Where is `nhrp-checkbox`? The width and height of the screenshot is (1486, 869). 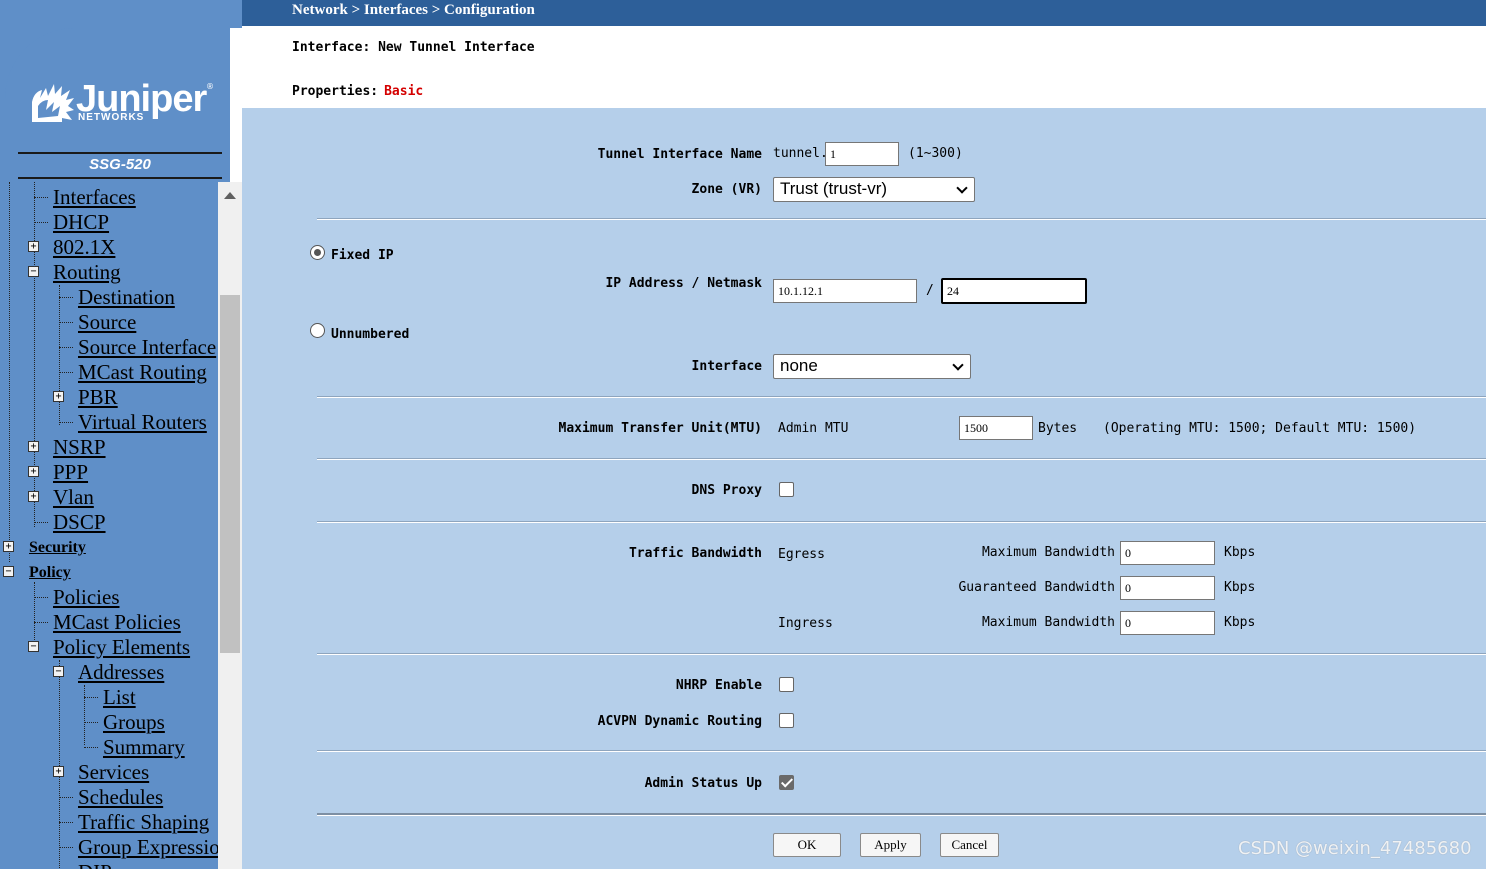 nhrp-checkbox is located at coordinates (786, 684).